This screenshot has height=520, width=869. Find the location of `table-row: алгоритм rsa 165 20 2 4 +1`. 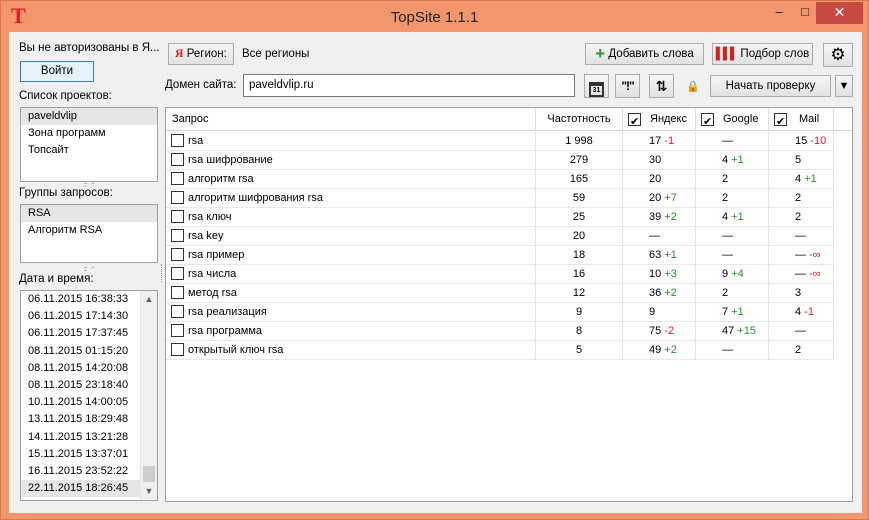

table-row: алгоритм rsa 165 20 2 4 +1 is located at coordinates (500, 179).